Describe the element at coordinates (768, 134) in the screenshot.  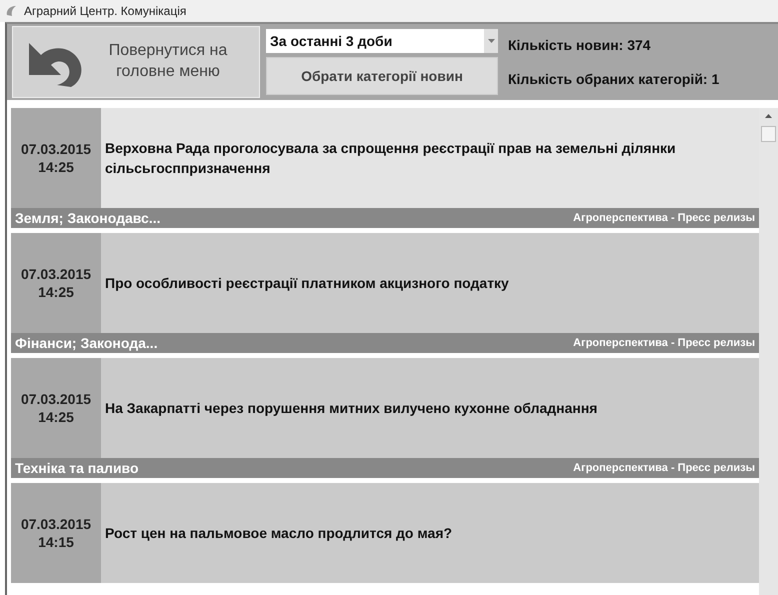
I see `scroll-thumb` at that location.